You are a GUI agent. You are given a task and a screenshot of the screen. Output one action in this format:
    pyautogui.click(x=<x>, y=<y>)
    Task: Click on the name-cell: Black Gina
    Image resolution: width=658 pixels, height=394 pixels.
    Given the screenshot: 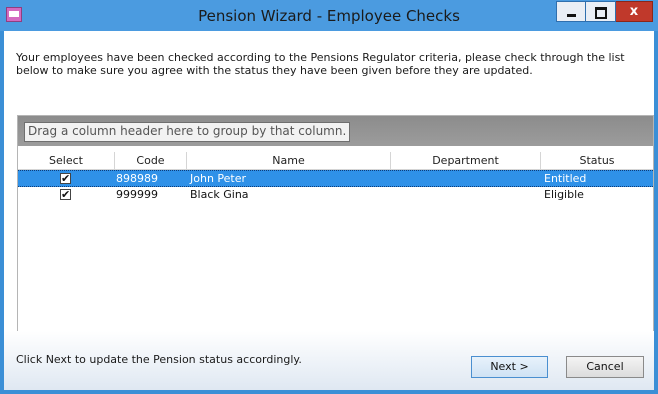 What is the action you would take?
    pyautogui.click(x=219, y=194)
    